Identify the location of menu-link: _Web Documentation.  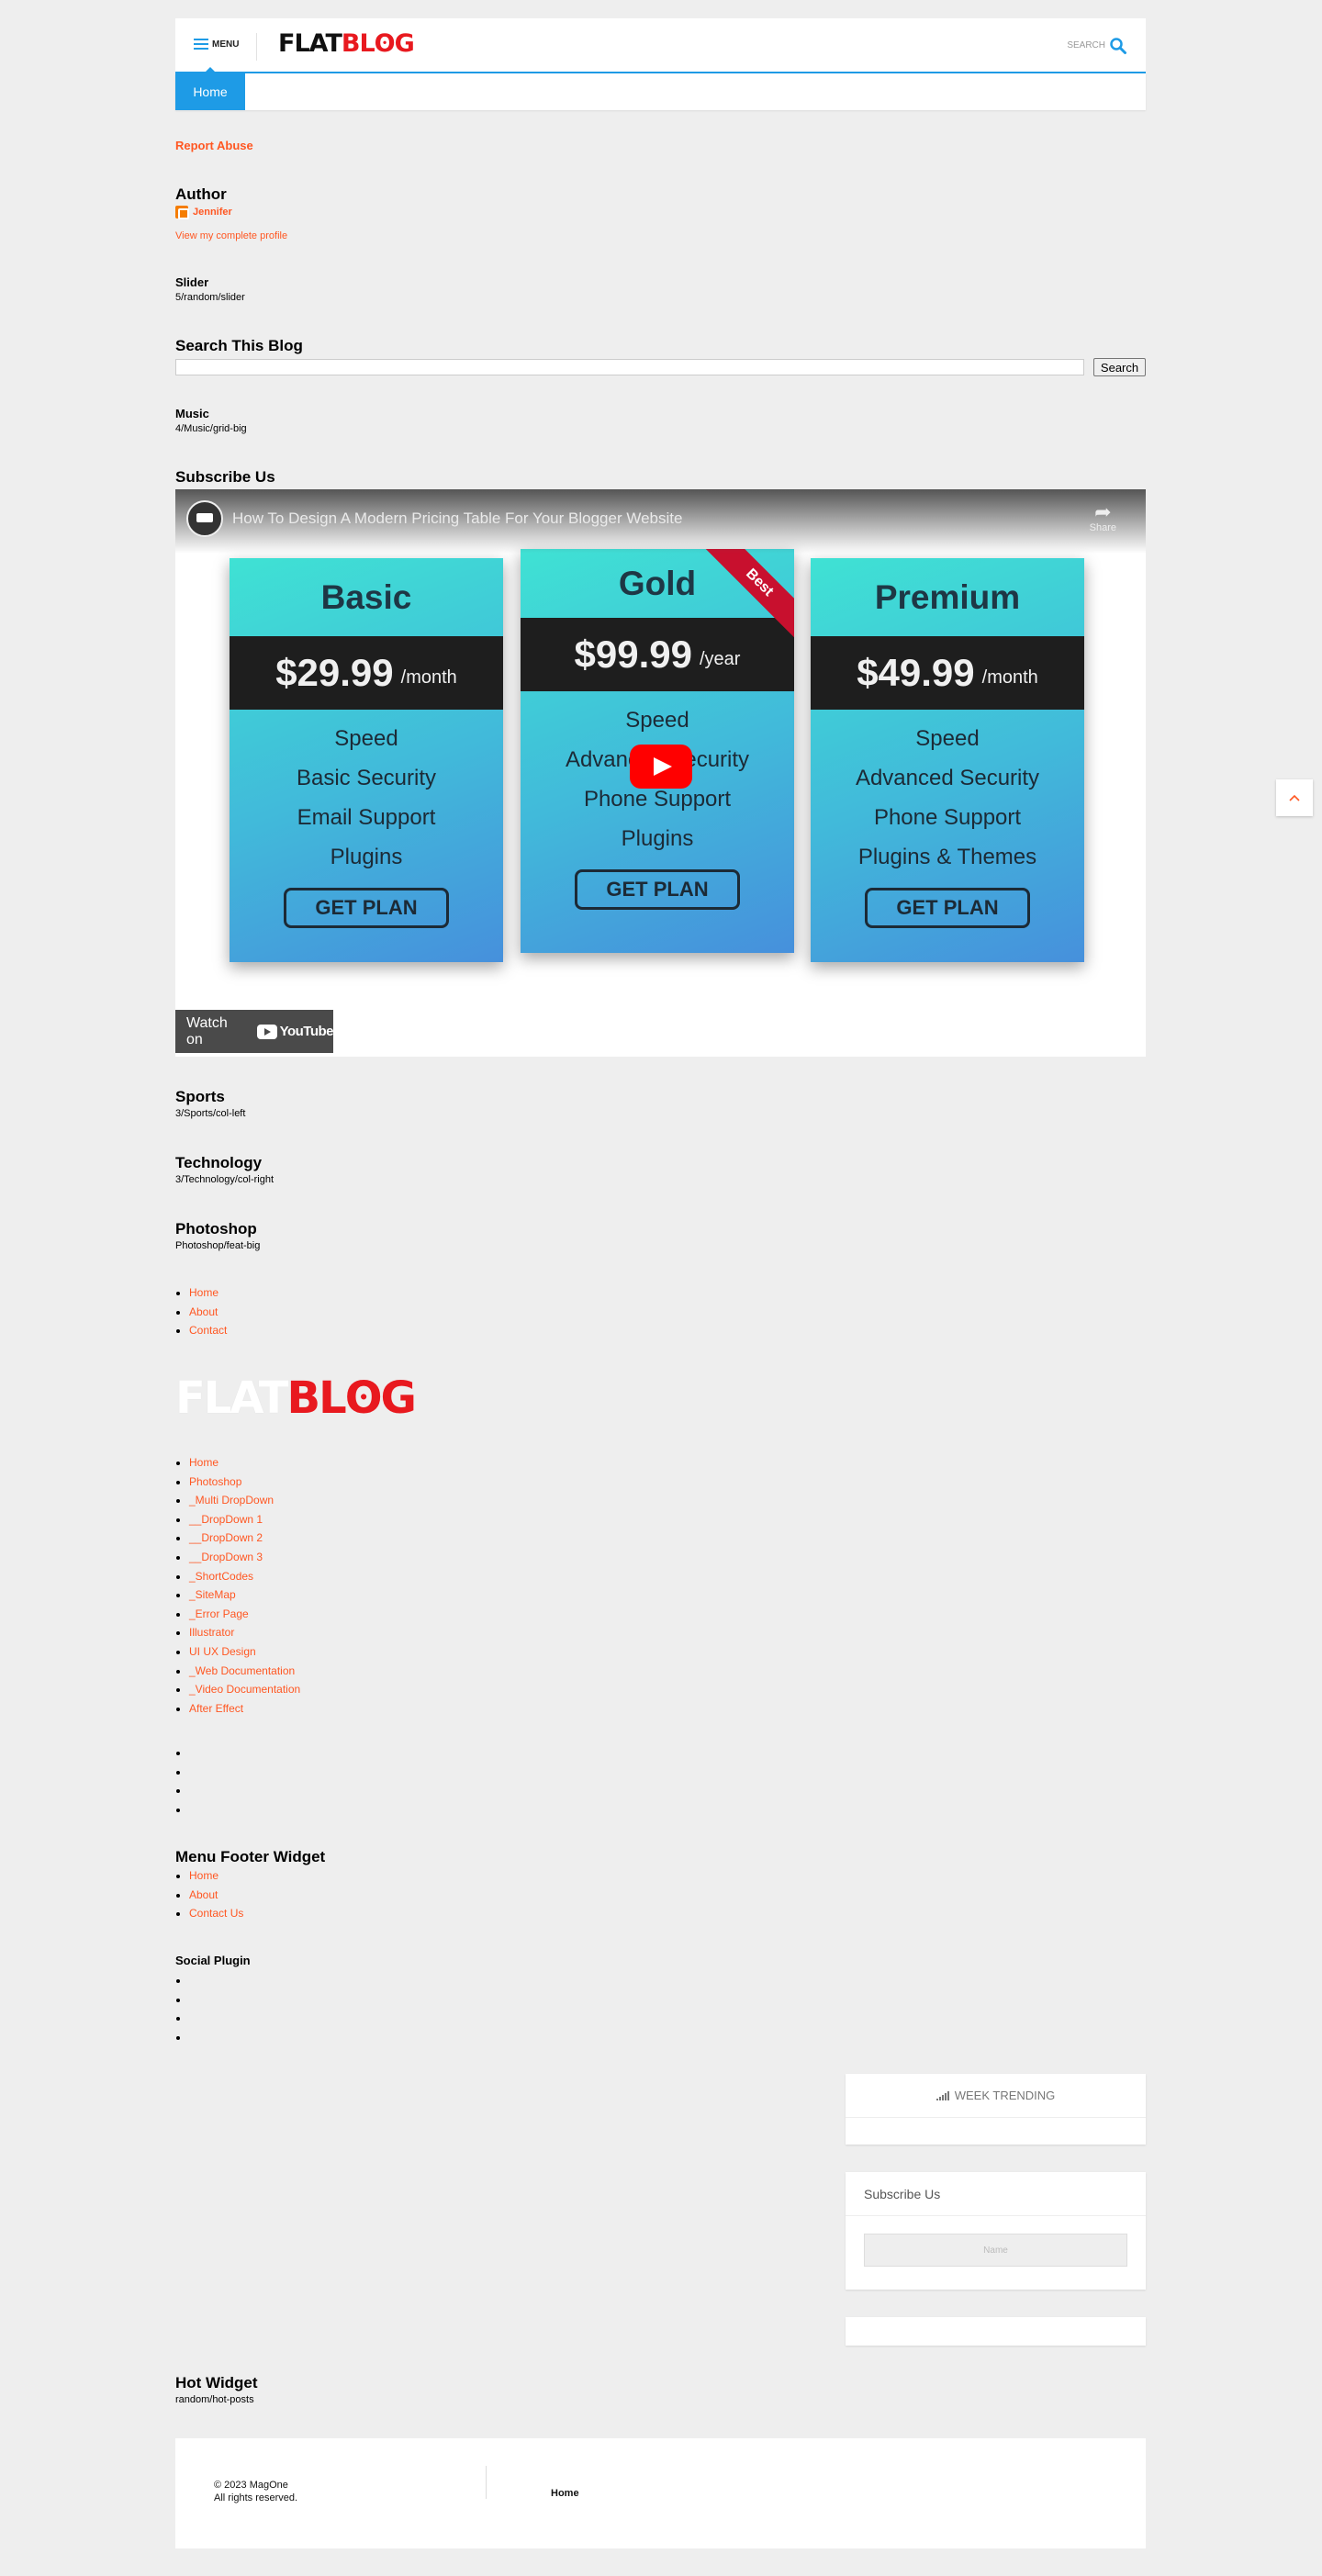
(242, 1670).